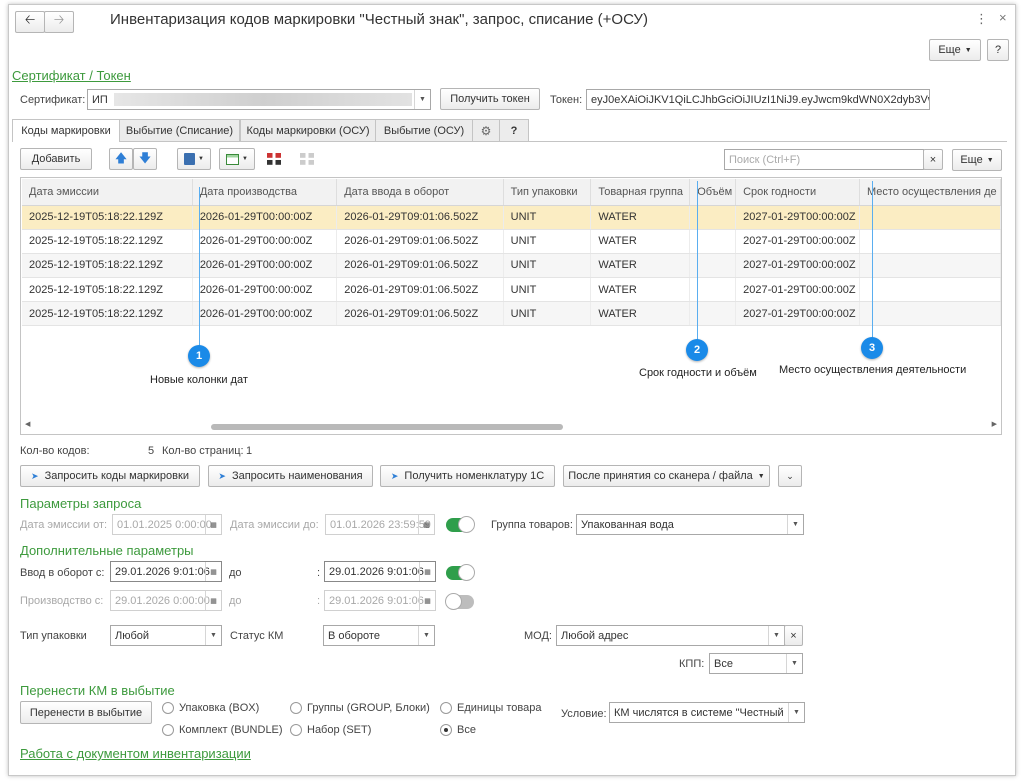  I want to click on table-more-button: Еще ▼, so click(977, 160).